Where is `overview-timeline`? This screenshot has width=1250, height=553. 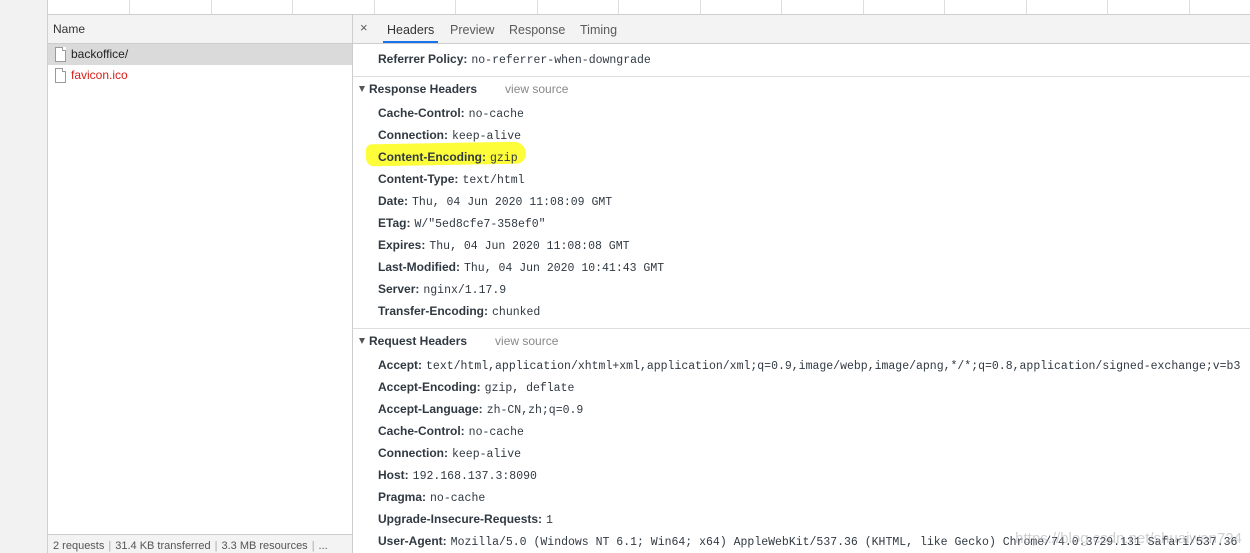
overview-timeline is located at coordinates (649, 7).